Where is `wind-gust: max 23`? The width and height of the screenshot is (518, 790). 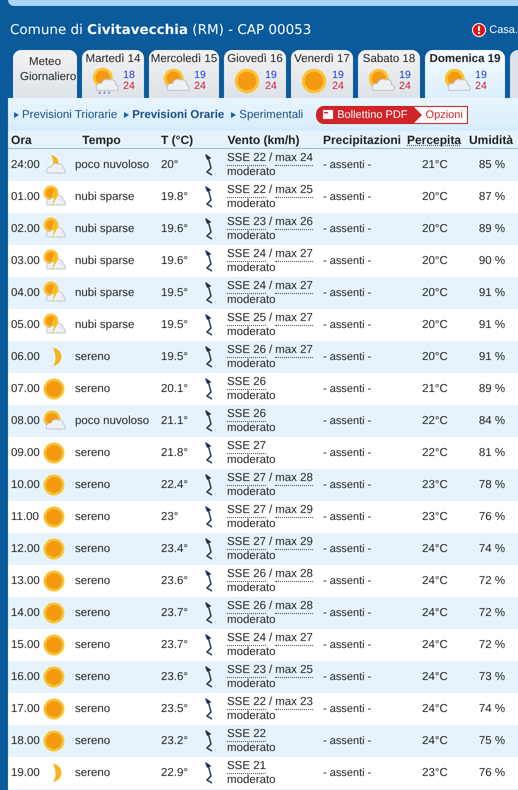
wind-gust: max 23 is located at coordinates (294, 703).